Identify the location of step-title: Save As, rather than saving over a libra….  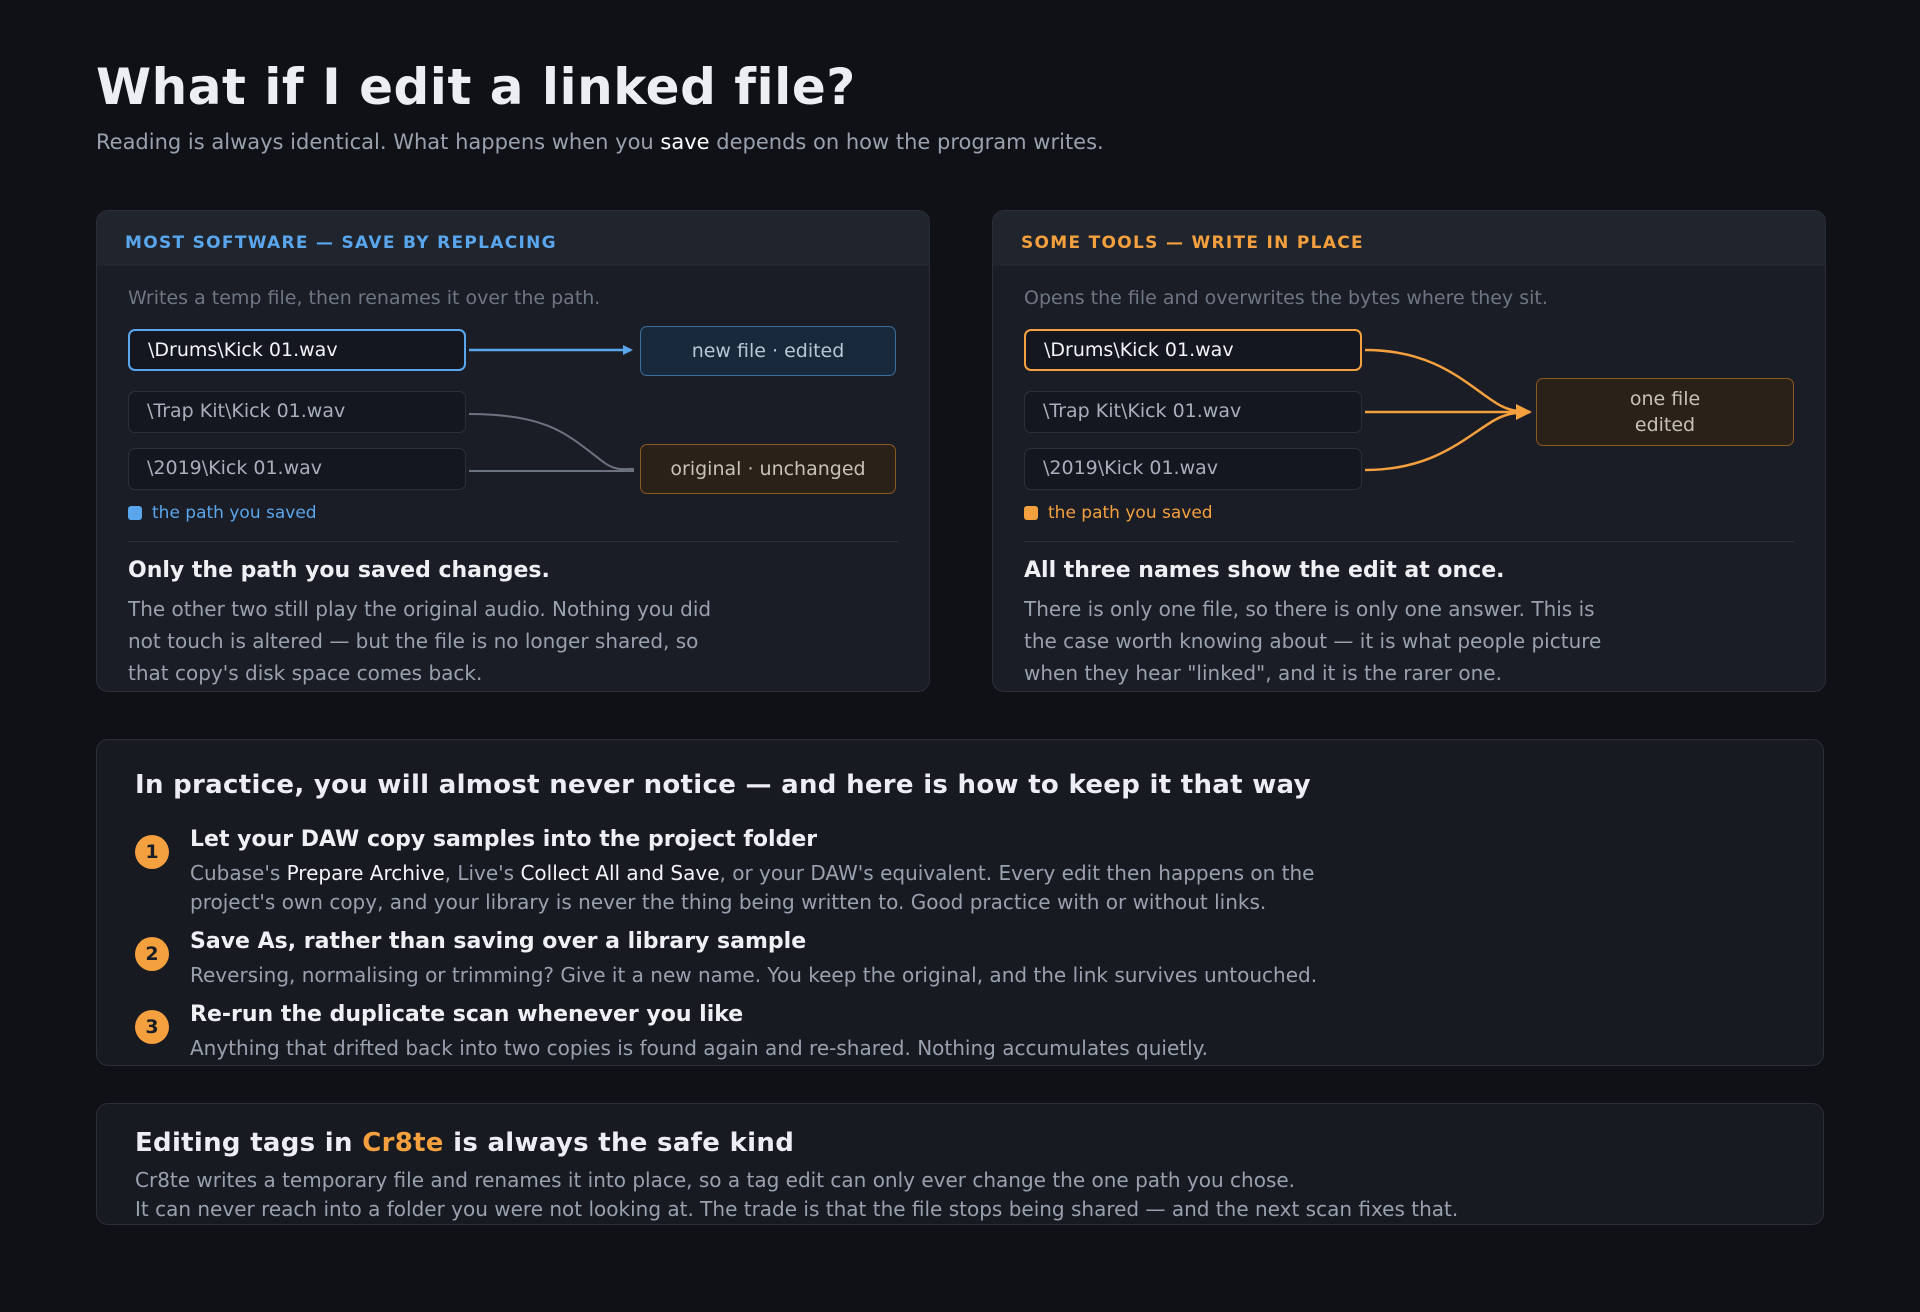
(498, 941).